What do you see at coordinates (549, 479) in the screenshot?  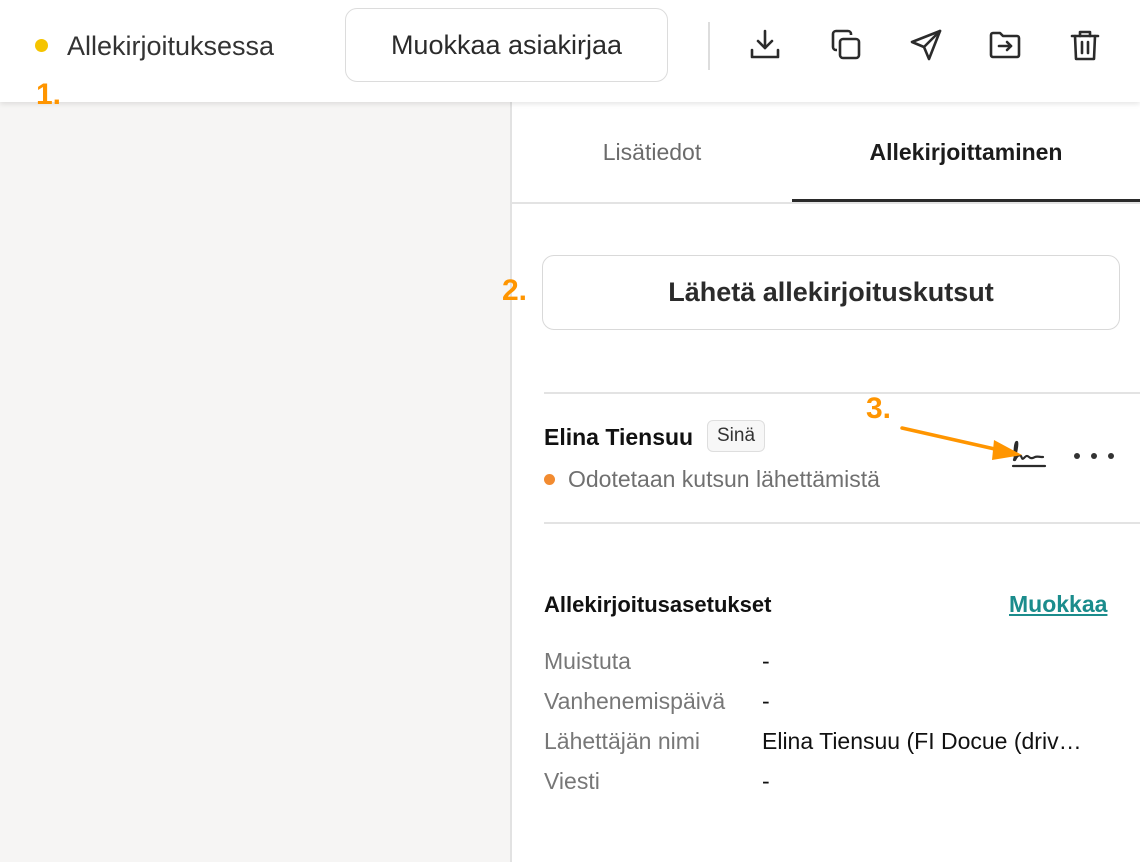 I see `signer-status-dot` at bounding box center [549, 479].